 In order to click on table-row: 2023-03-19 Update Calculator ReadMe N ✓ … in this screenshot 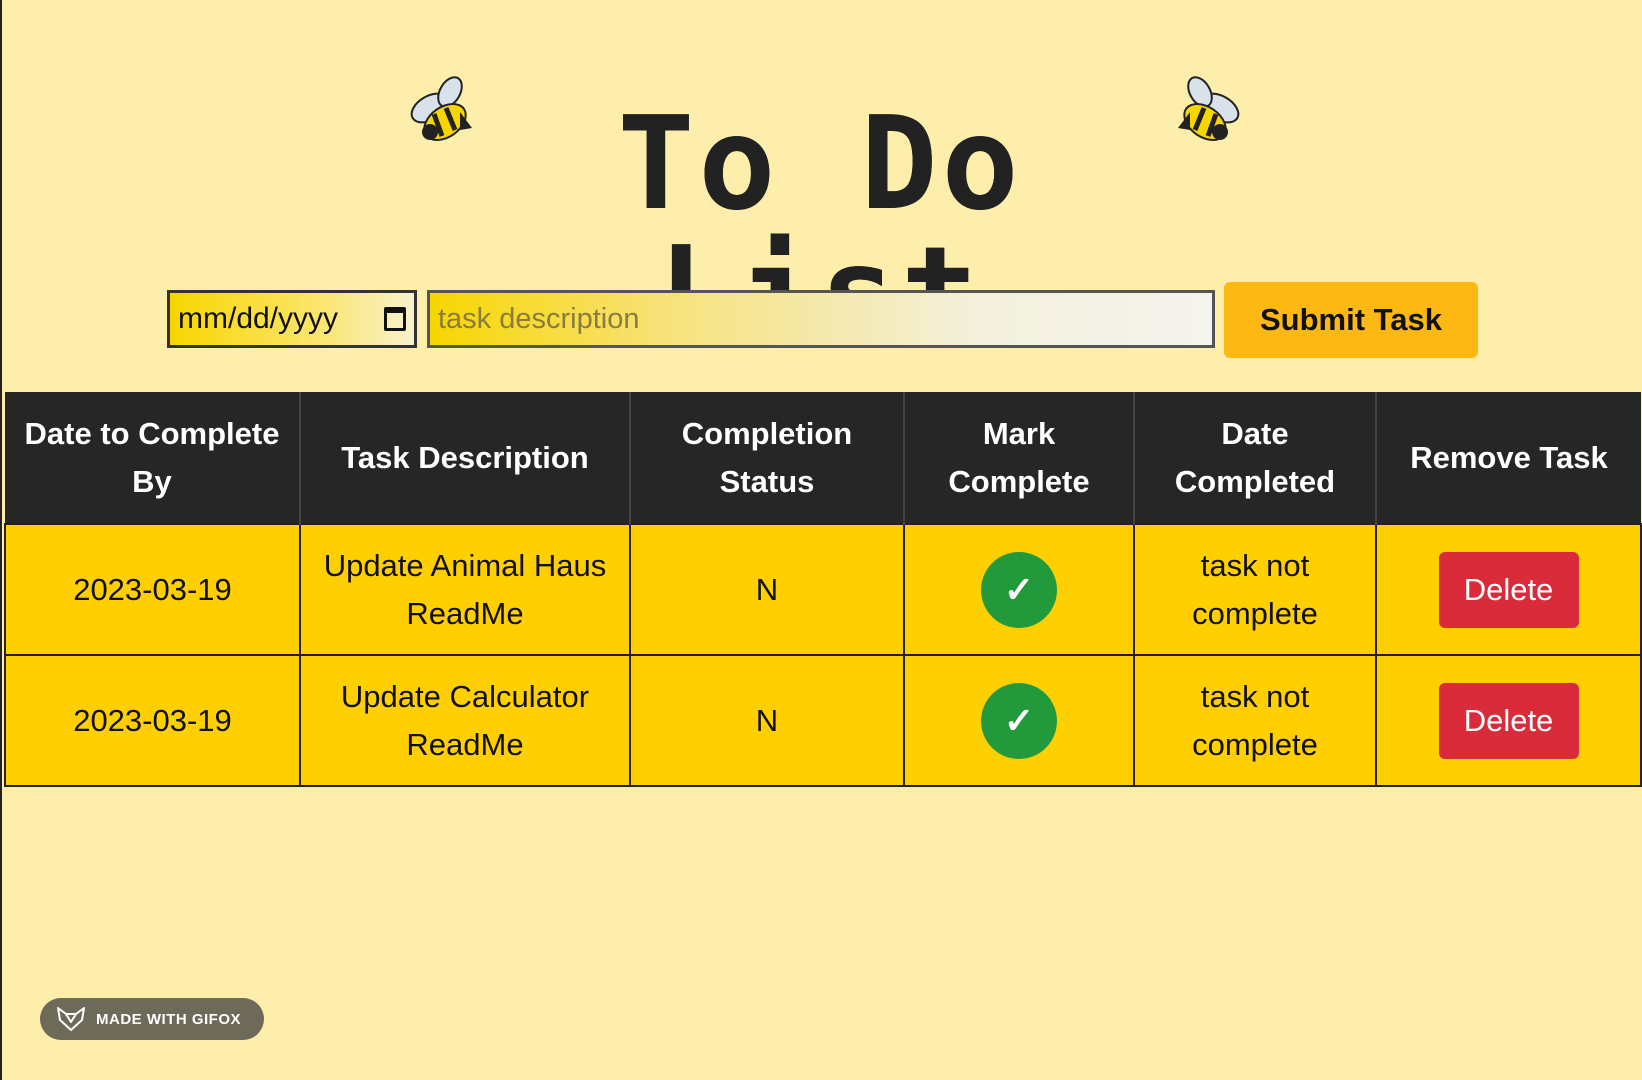, I will do `click(823, 720)`.